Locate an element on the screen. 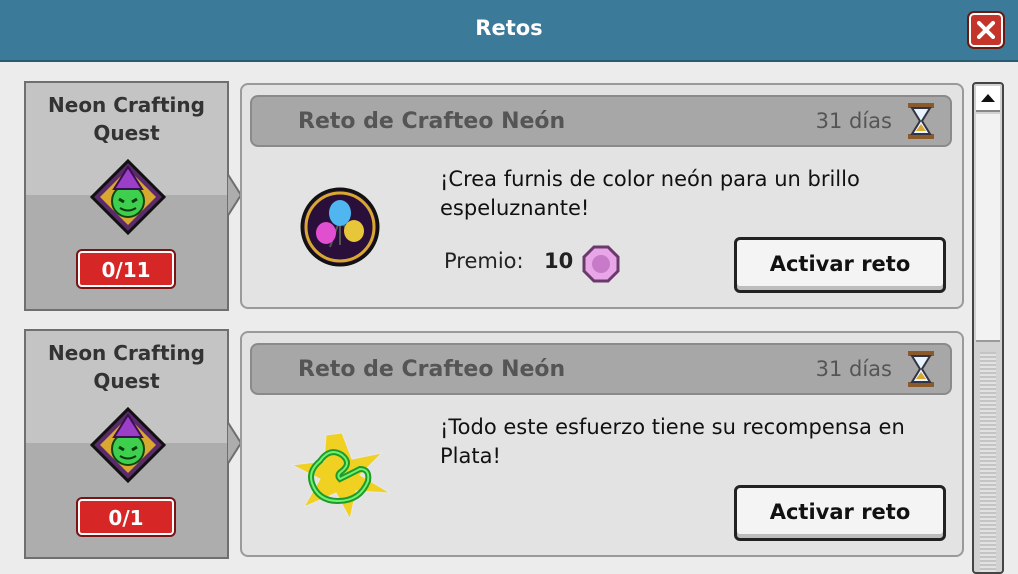 This screenshot has width=1018, height=574. close-button is located at coordinates (986, 30).